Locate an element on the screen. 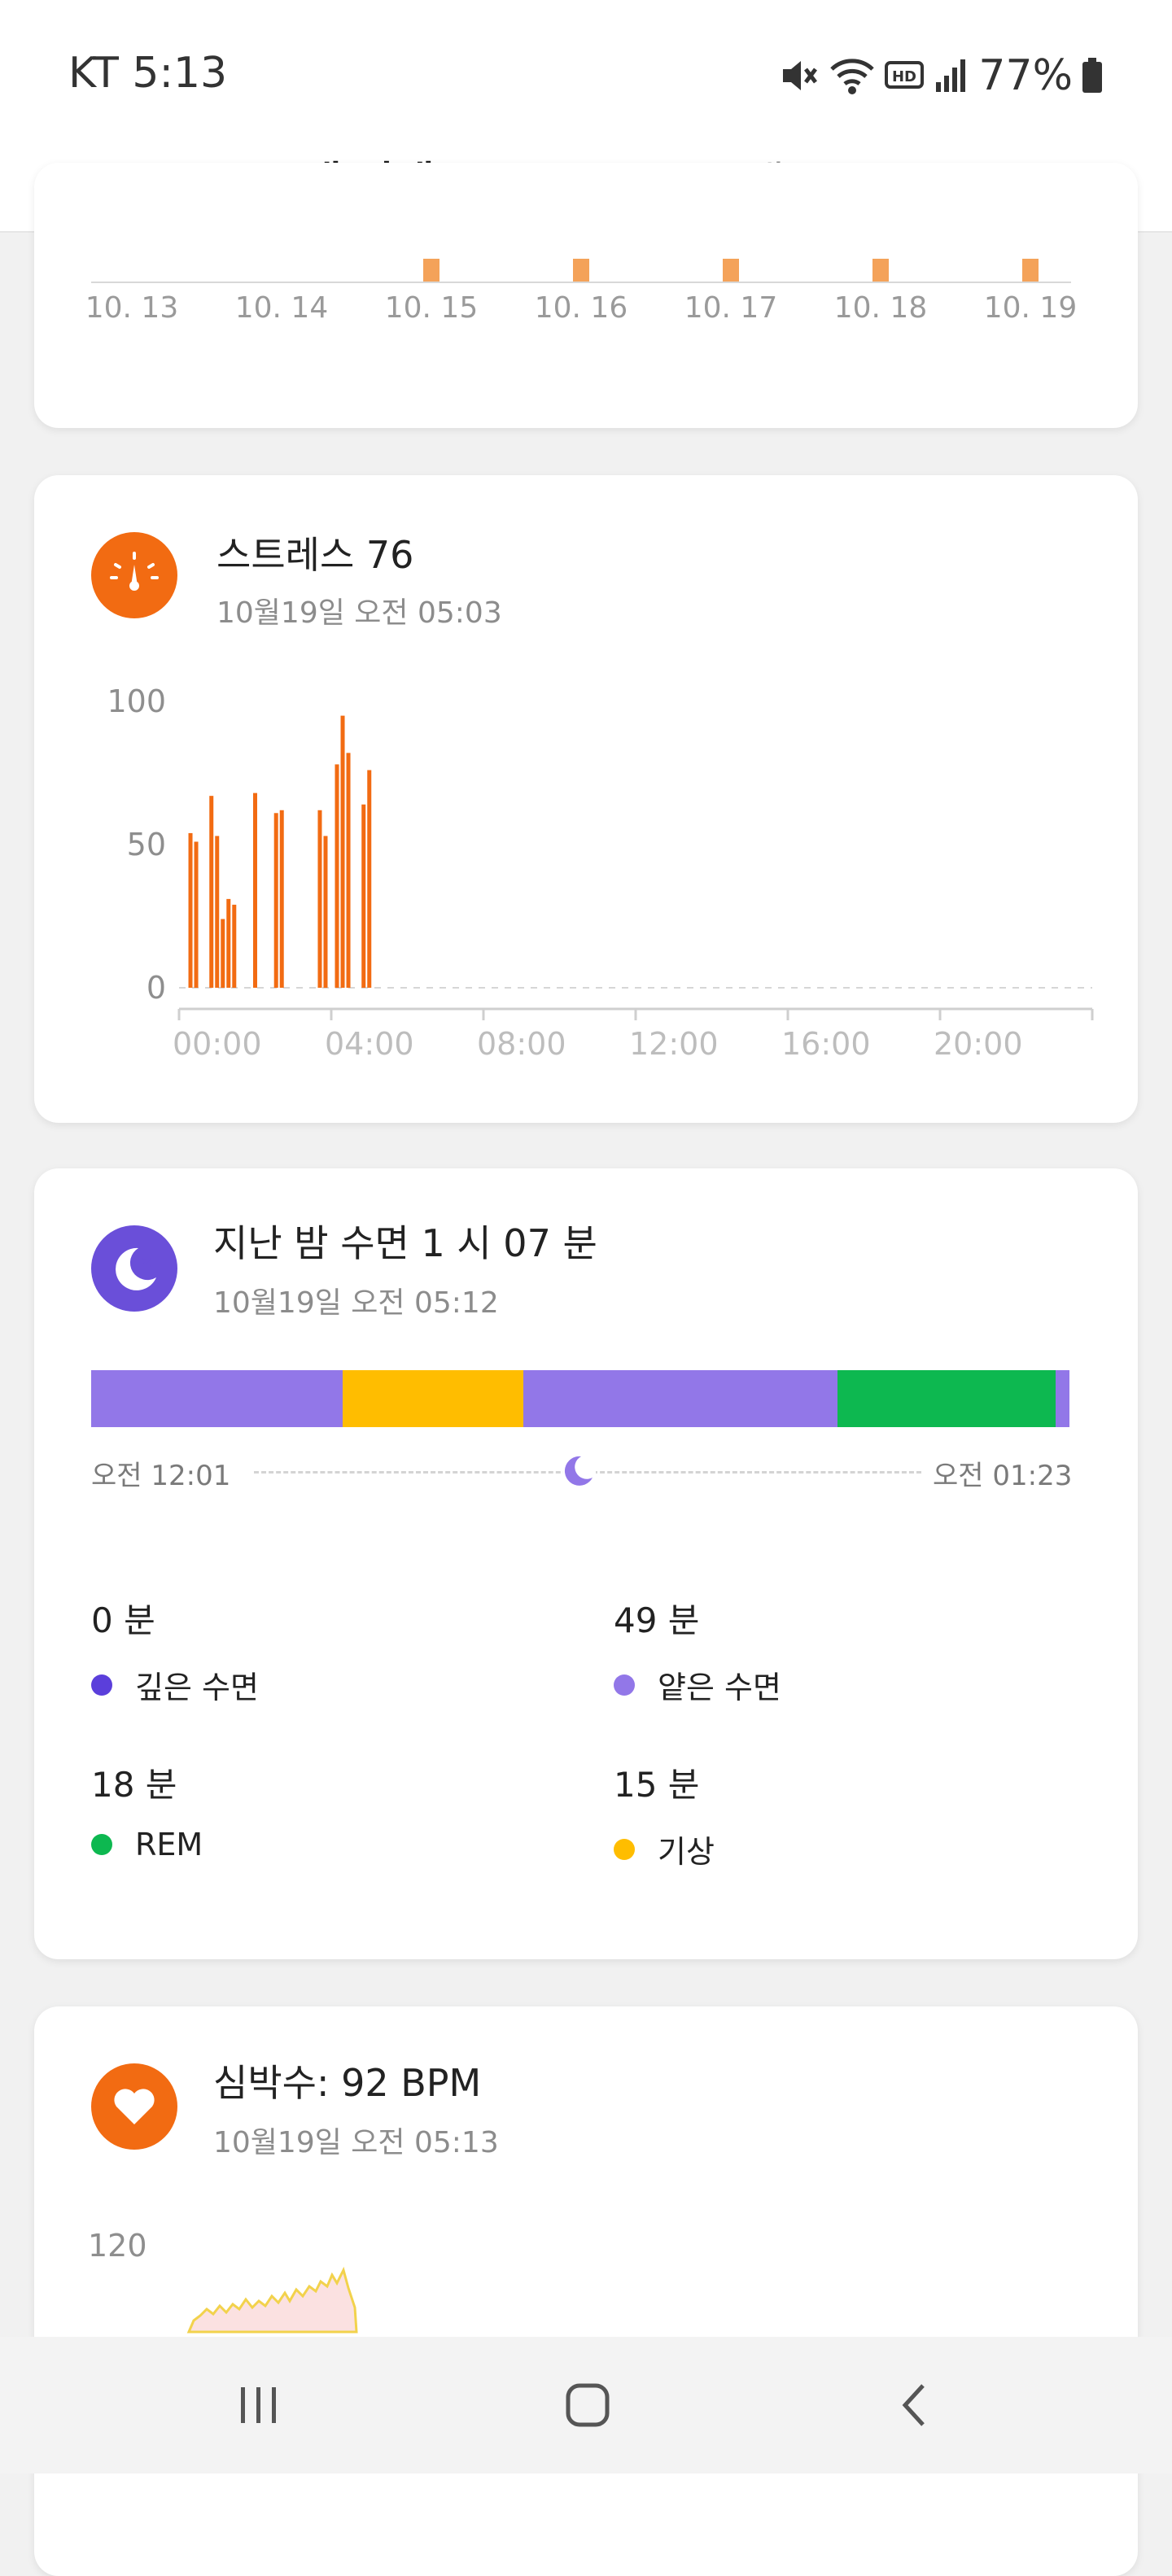 This screenshot has width=1172, height=2576. sleep-title: 지난 밤 수면 1 시 07 분 is located at coordinates (405, 1243).